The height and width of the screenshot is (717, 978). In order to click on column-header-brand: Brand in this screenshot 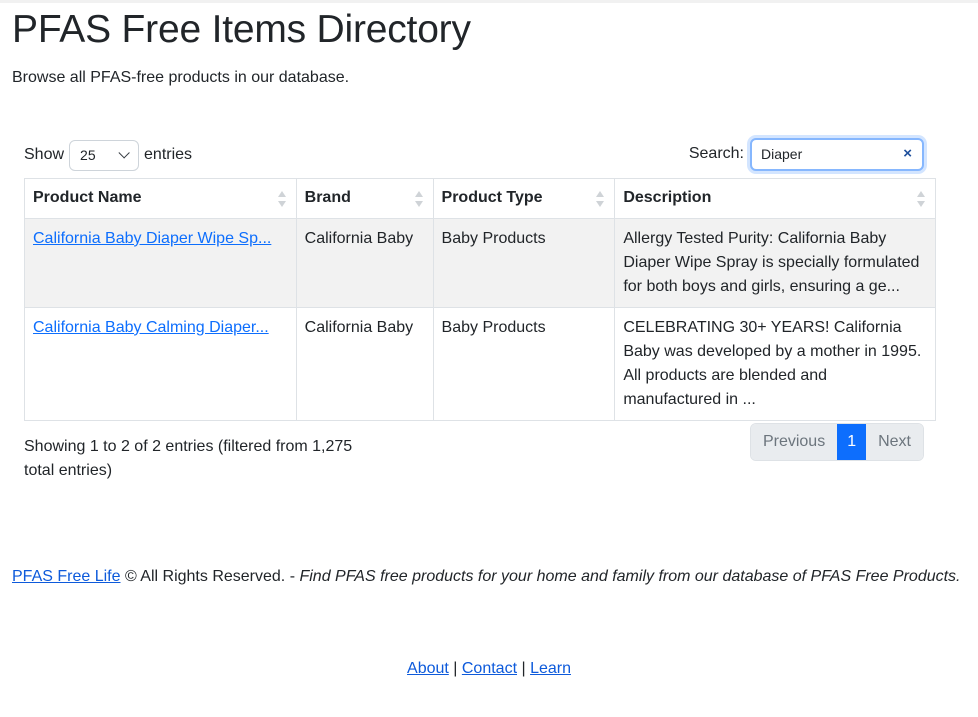, I will do `click(364, 198)`.